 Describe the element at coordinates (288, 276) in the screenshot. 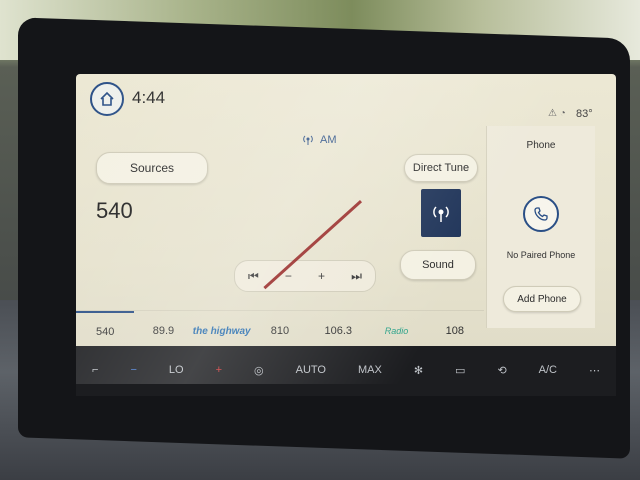

I see `tune-down-button: −` at that location.